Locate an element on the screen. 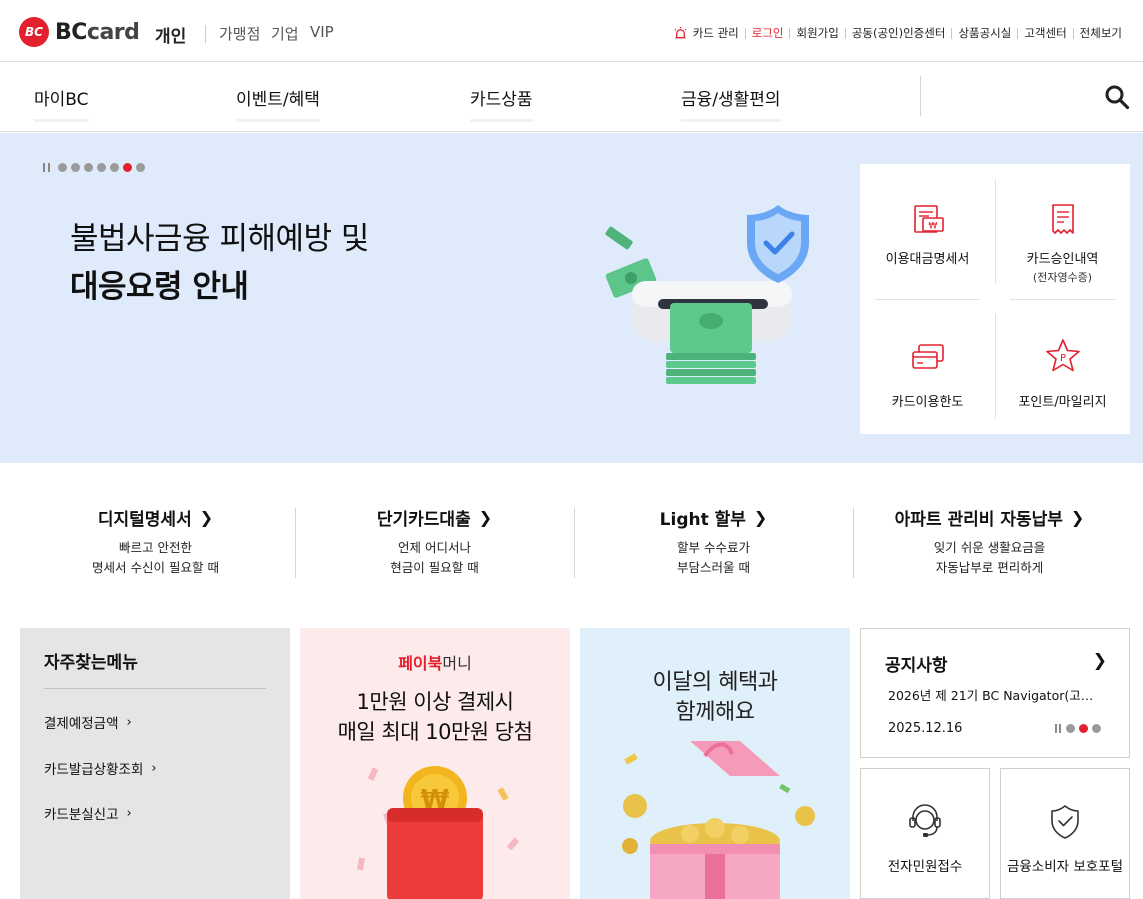 This screenshot has height=899, width=1143. quick-card-limit: 카드이용한도 is located at coordinates (927, 366).